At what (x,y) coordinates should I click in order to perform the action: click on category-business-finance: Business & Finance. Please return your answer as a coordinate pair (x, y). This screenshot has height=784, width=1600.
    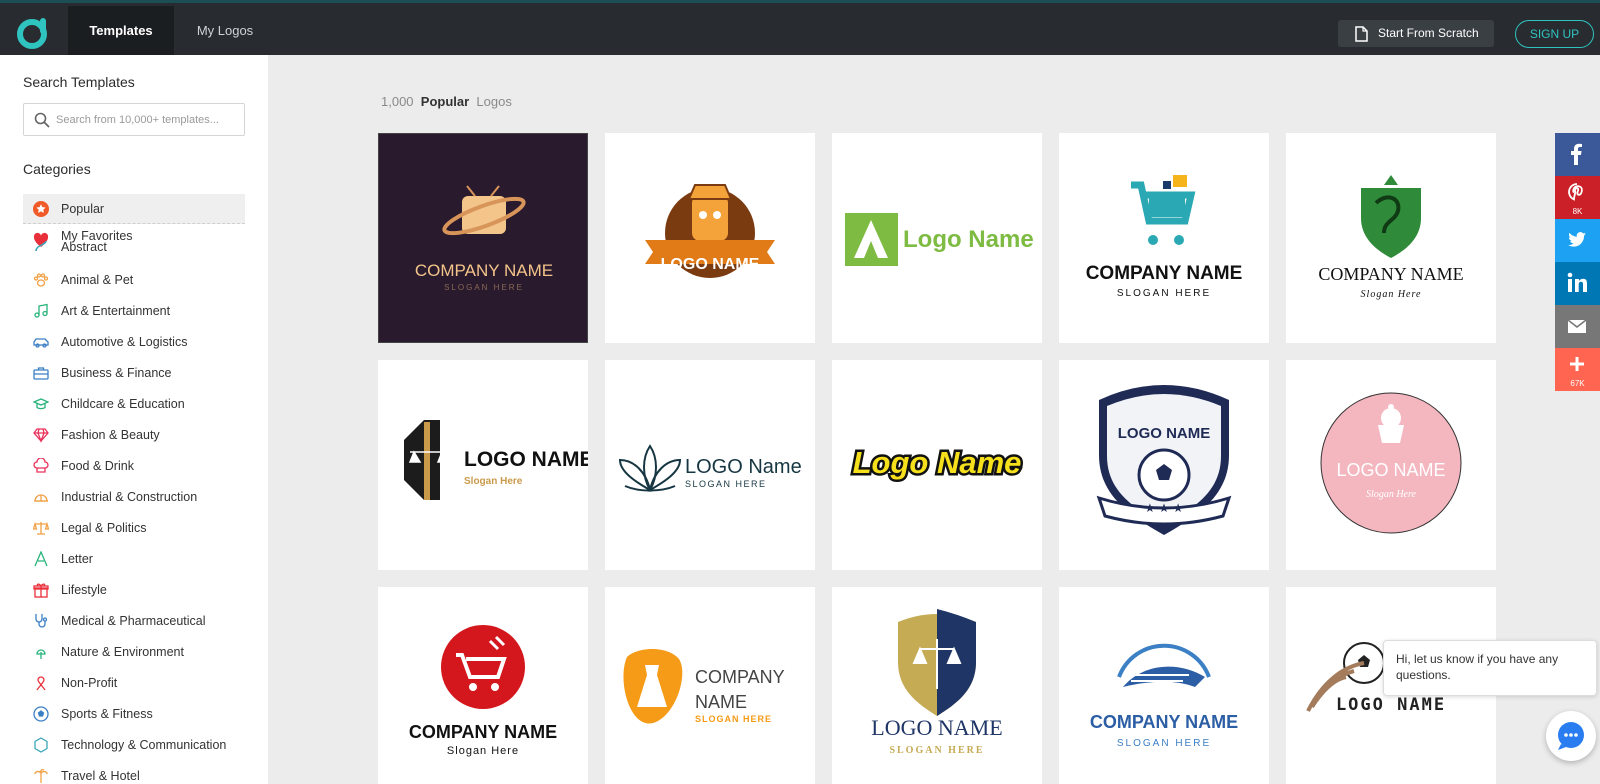
    Looking at the image, I should click on (134, 373).